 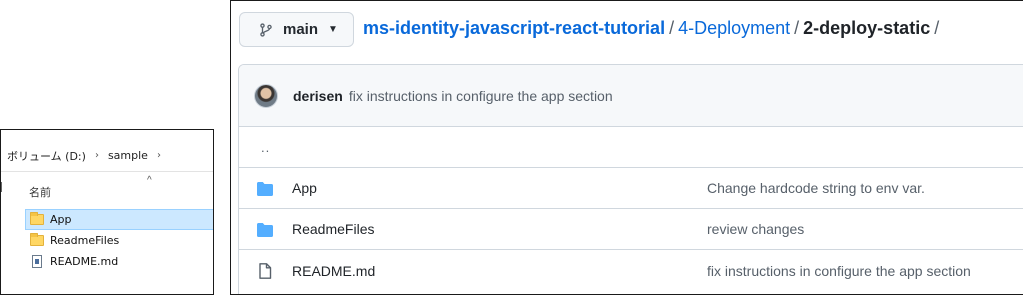 What do you see at coordinates (867, 28) in the screenshot?
I see `breadcrumb-current: 2-deploy-static` at bounding box center [867, 28].